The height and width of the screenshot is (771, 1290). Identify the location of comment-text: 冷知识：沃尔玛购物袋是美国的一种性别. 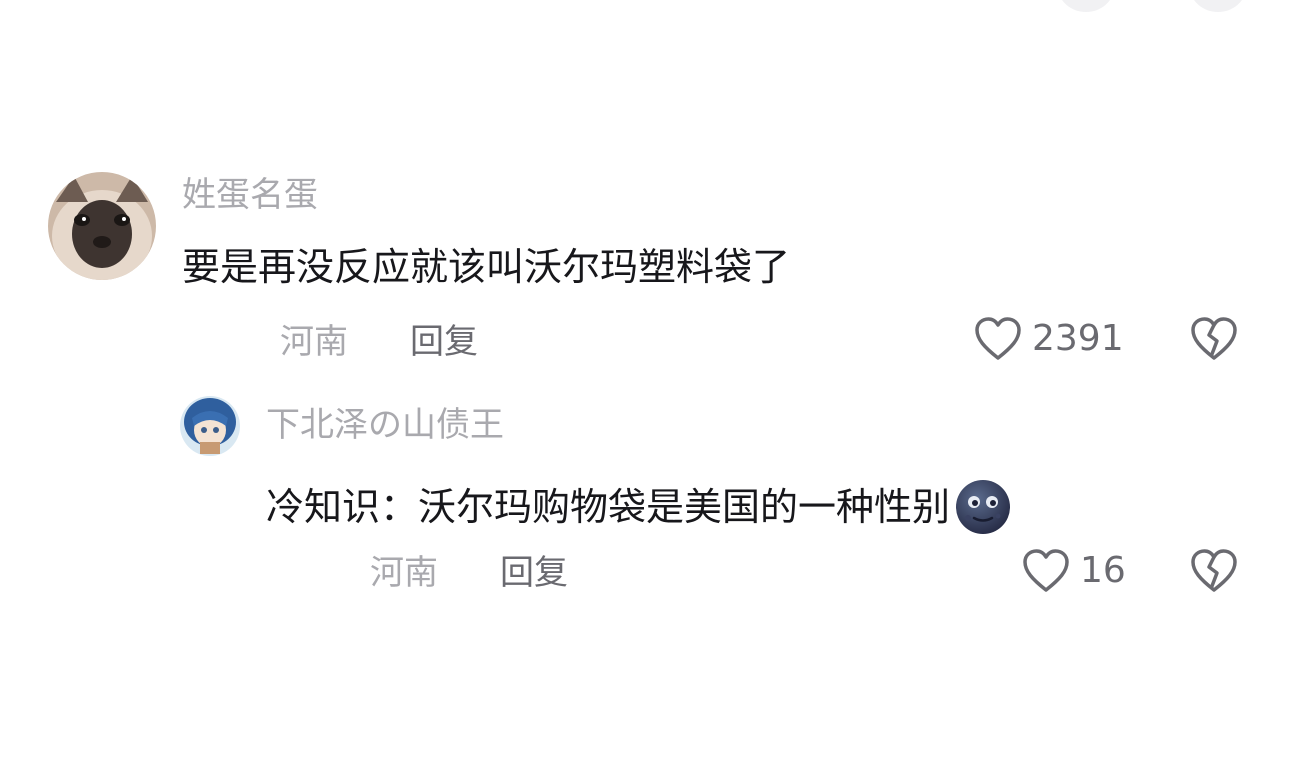
(639, 507).